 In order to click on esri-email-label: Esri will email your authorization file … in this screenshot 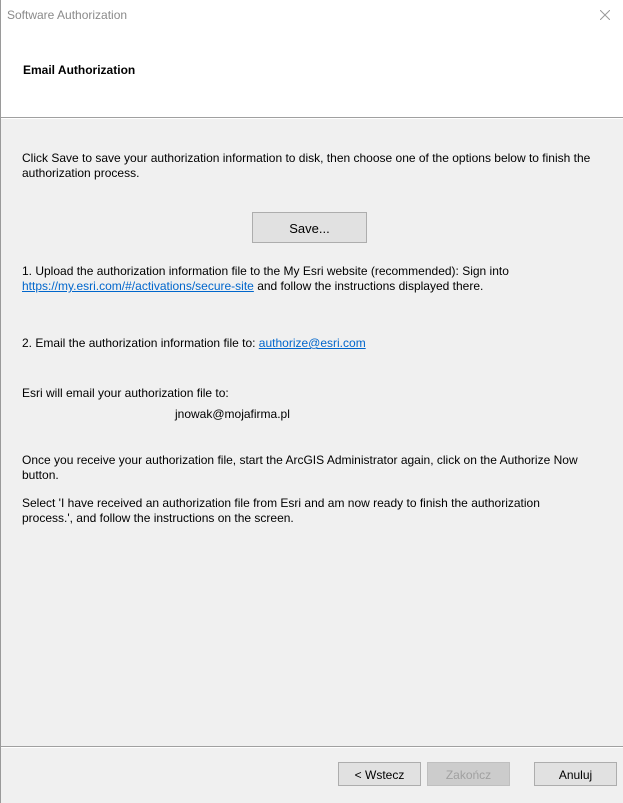, I will do `click(125, 393)`.